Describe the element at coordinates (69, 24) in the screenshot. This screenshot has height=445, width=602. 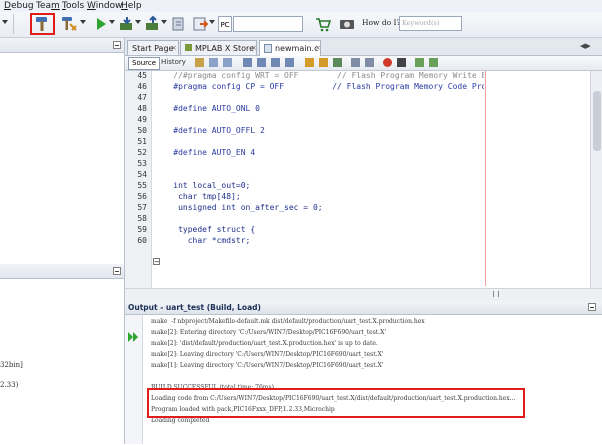
I see `clean-build-icon` at that location.